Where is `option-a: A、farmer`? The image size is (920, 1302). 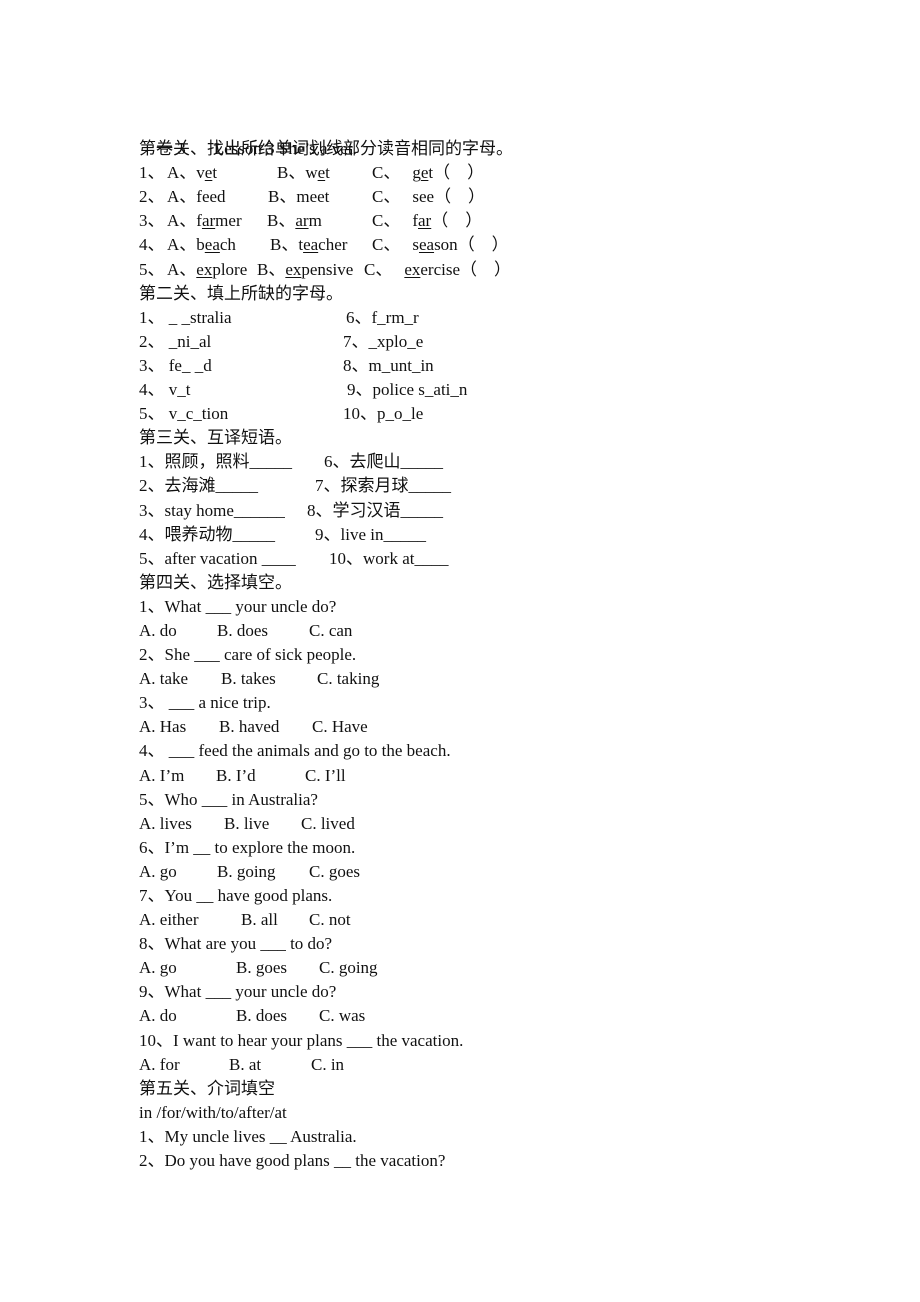
option-a: A、farmer is located at coordinates (204, 221).